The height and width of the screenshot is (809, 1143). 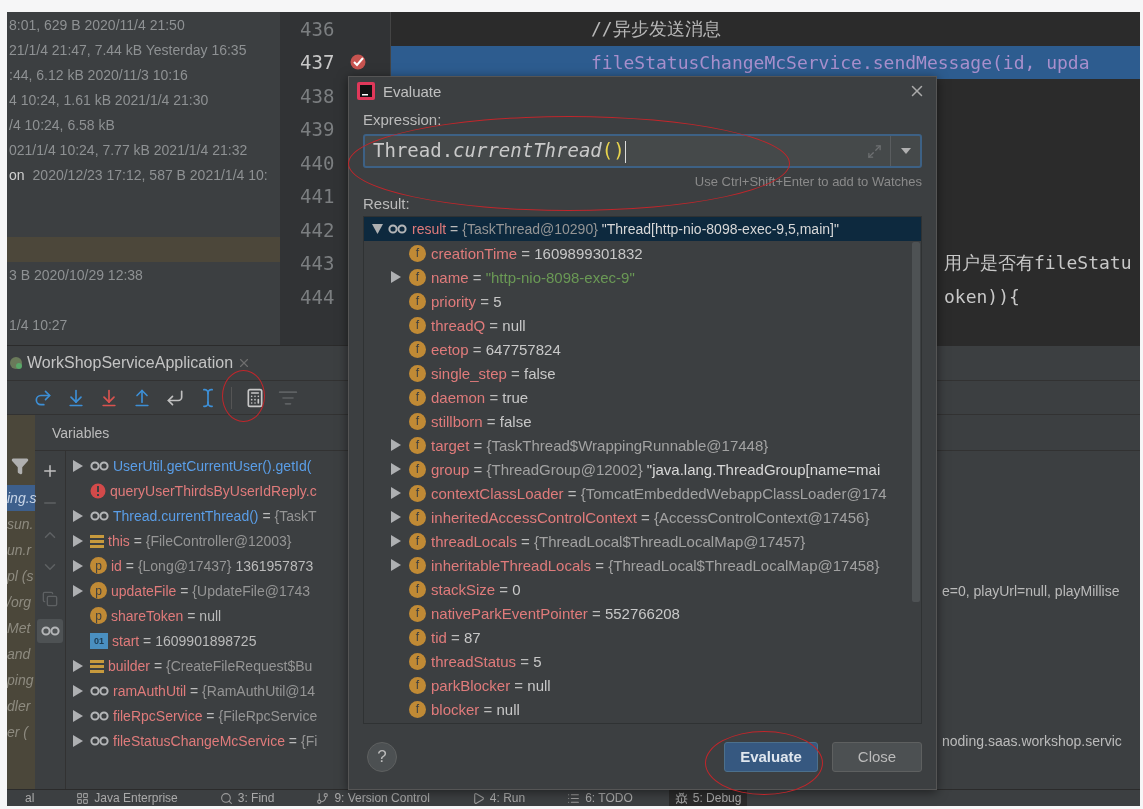 What do you see at coordinates (50, 631) in the screenshot?
I see `watches-toggle` at bounding box center [50, 631].